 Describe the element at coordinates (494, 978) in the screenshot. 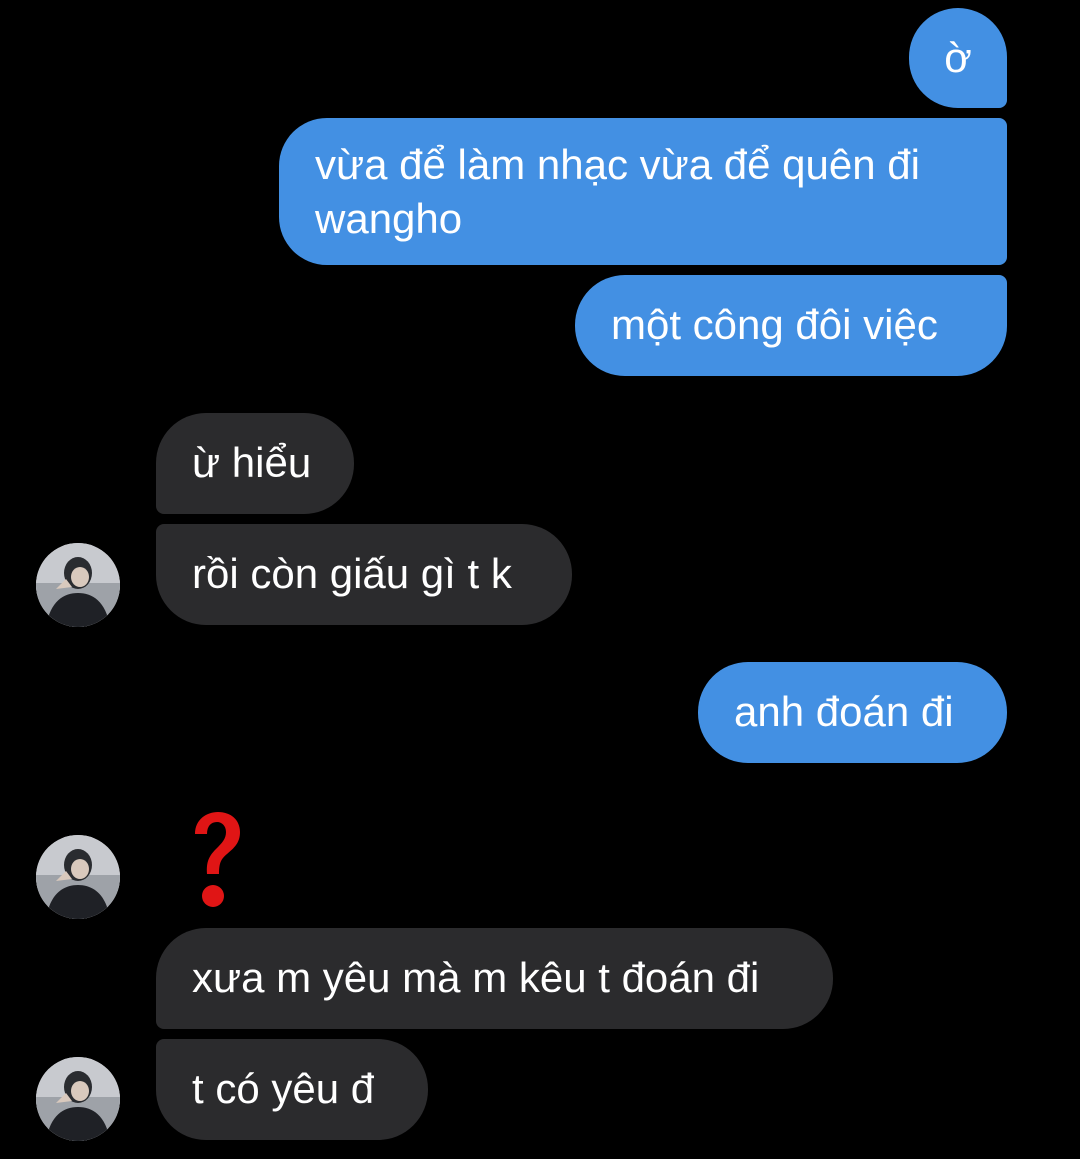

I see `message-bubble-received: xưa m yêu mà m kêu t đoán đi` at that location.